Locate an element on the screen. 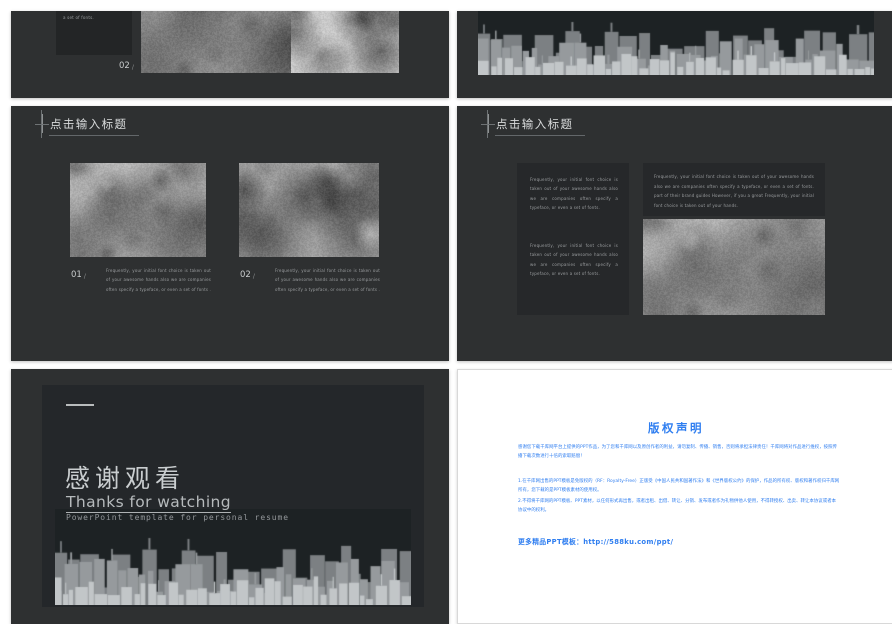  copyright-link-url: http://588ku.com/ppt/ is located at coordinates (628, 542).